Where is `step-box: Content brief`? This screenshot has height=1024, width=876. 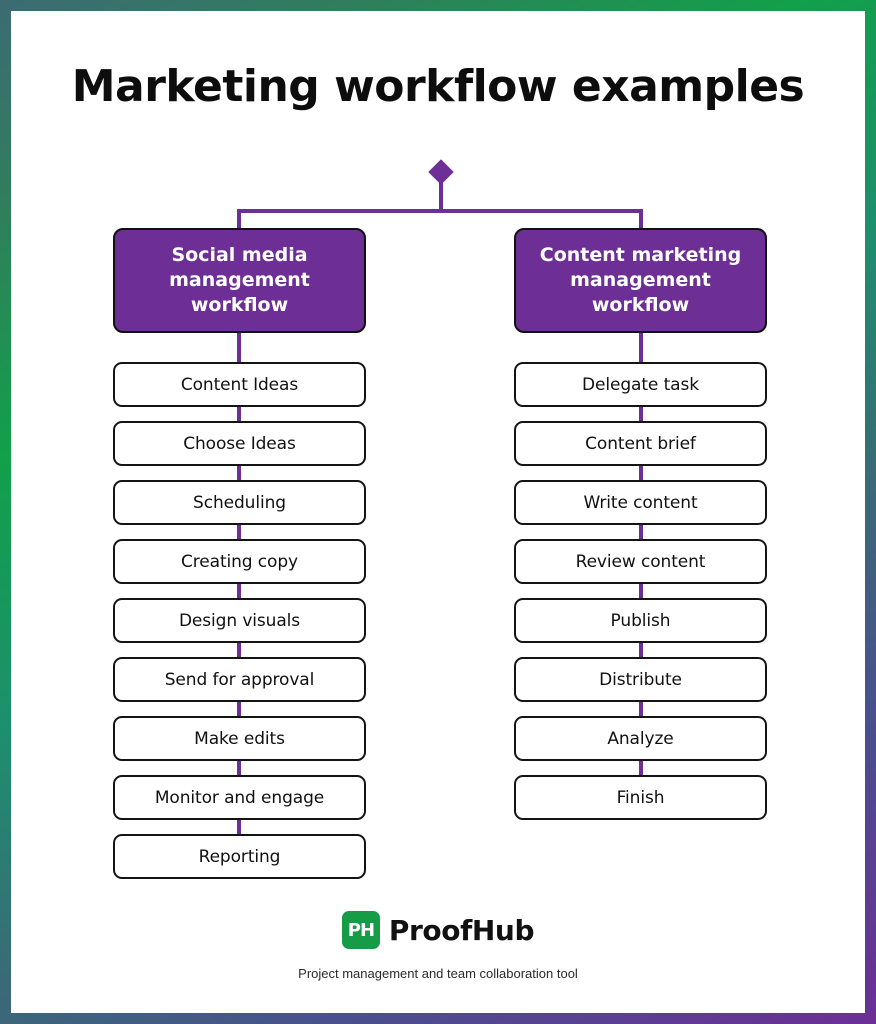
step-box: Content brief is located at coordinates (640, 443).